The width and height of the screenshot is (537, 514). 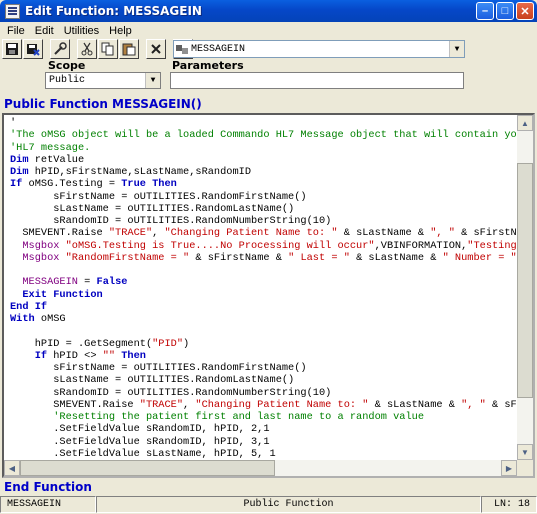 What do you see at coordinates (67, 80) in the screenshot?
I see `scope-value: Public` at bounding box center [67, 80].